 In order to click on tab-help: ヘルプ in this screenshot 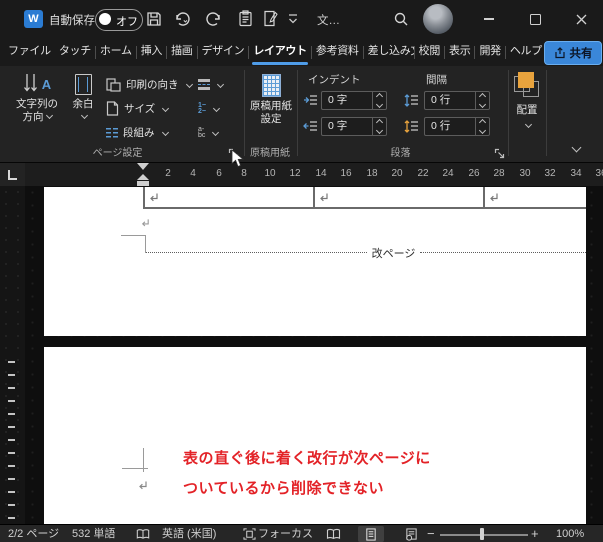, I will do `click(526, 52)`.